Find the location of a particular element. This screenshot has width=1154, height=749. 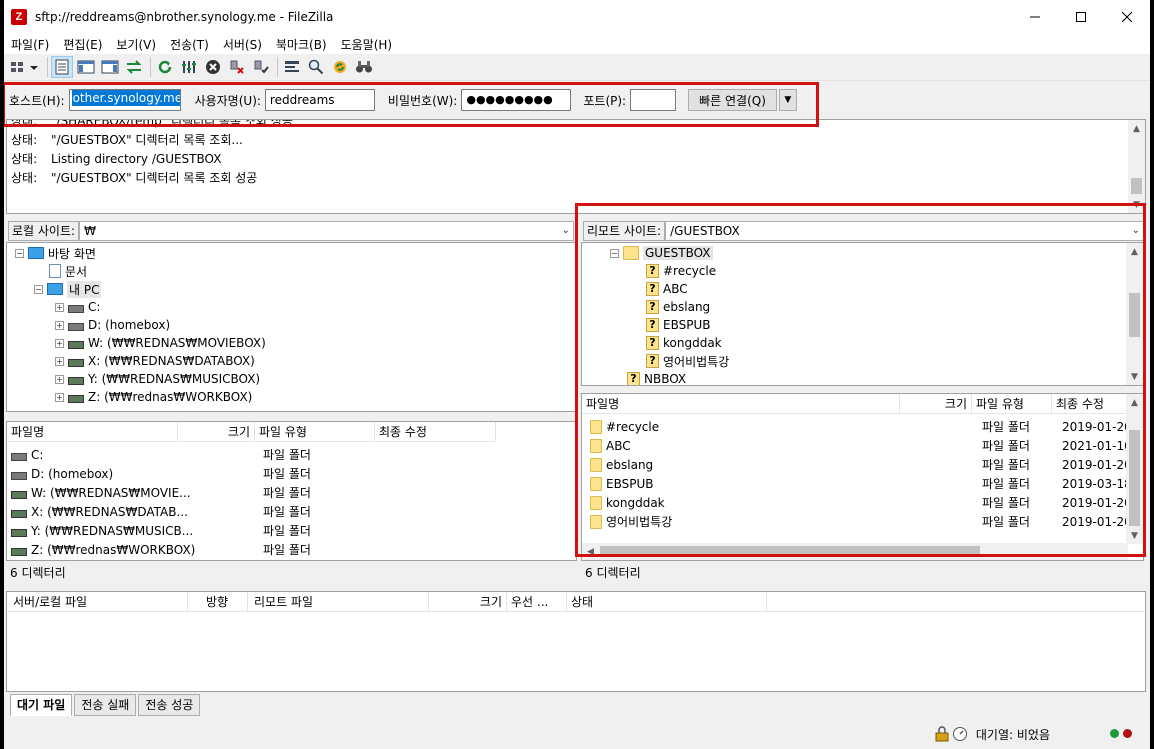

status-bar: 대기열: 비었음 is located at coordinates (577, 734).